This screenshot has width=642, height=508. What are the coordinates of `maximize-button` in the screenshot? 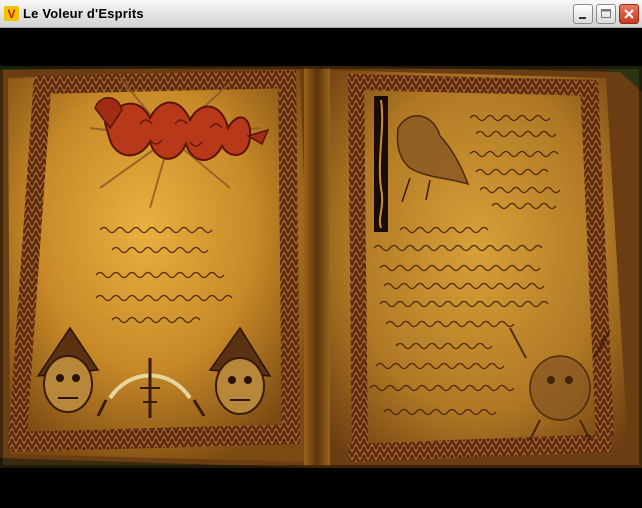 It's located at (606, 14).